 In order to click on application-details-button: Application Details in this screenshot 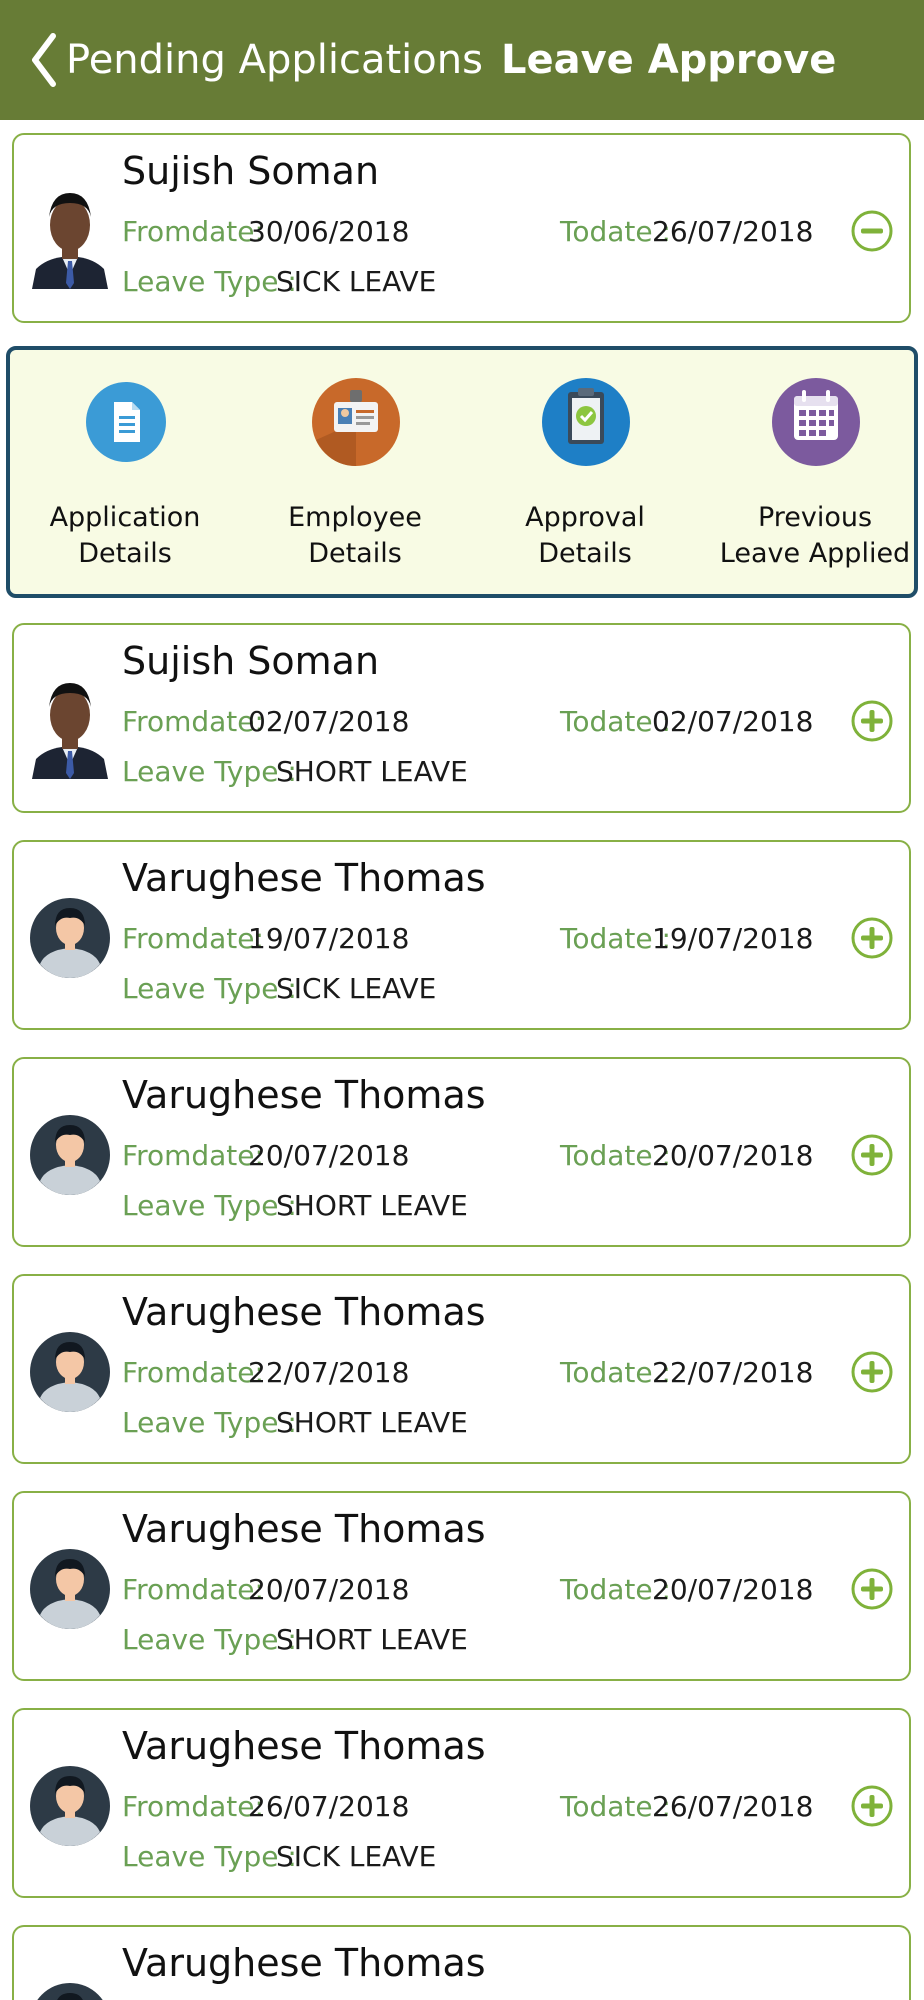, I will do `click(125, 480)`.